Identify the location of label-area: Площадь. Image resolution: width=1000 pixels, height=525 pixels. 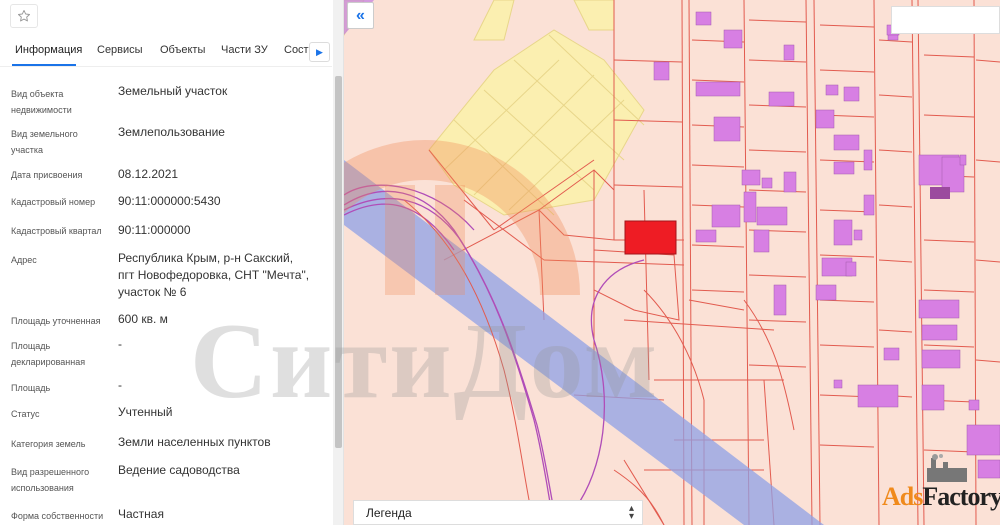
(31, 388).